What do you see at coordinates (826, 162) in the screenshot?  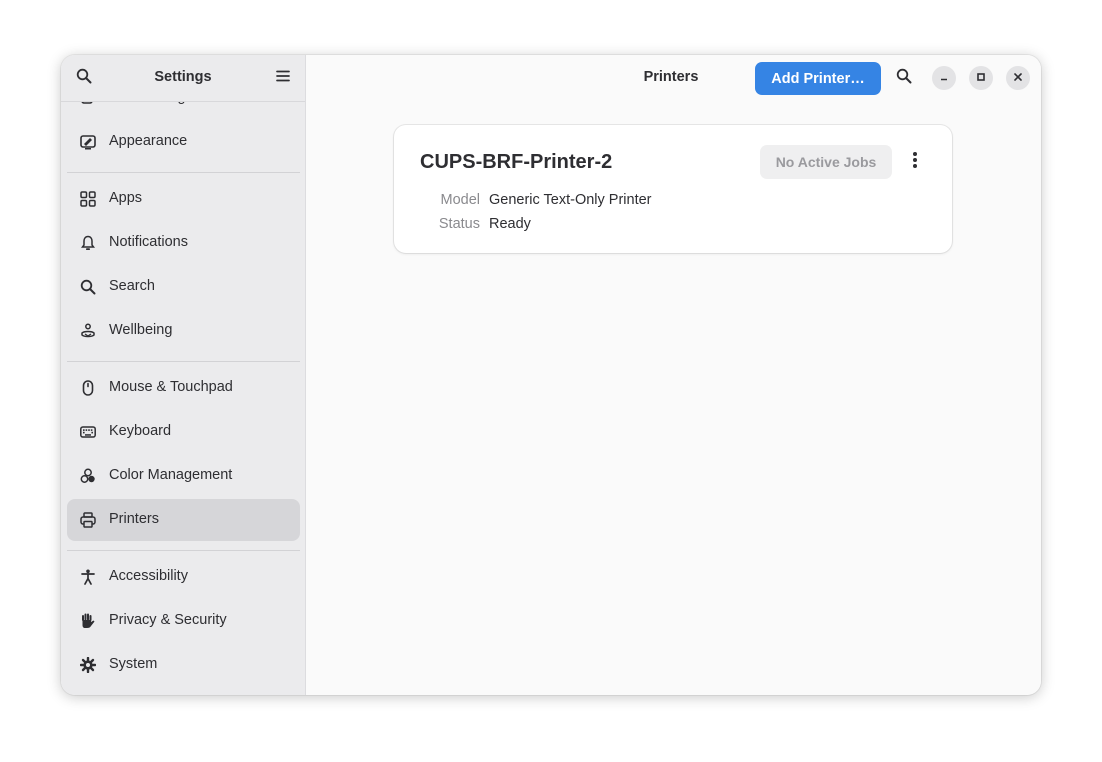 I see `no-active-jobs-button: No Active Jobs` at bounding box center [826, 162].